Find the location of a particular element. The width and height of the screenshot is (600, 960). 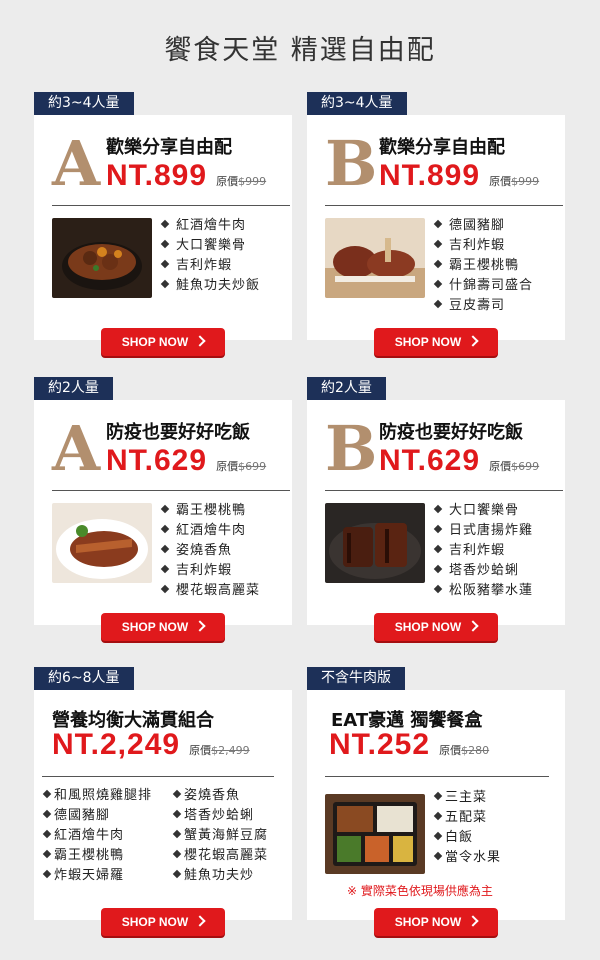

price: NT.252 is located at coordinates (380, 744).